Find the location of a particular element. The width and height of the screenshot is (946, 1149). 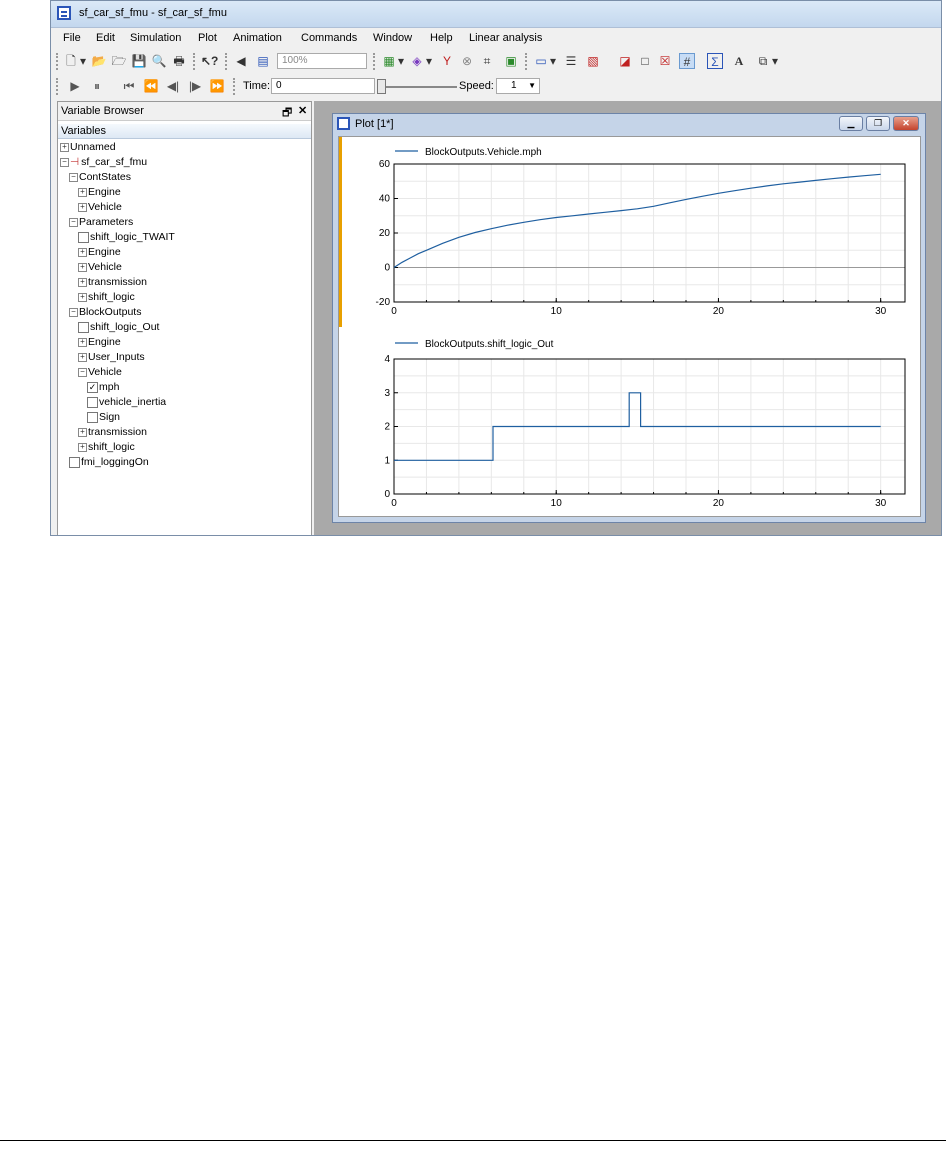

pause-icon: ⏸ is located at coordinates (97, 86).